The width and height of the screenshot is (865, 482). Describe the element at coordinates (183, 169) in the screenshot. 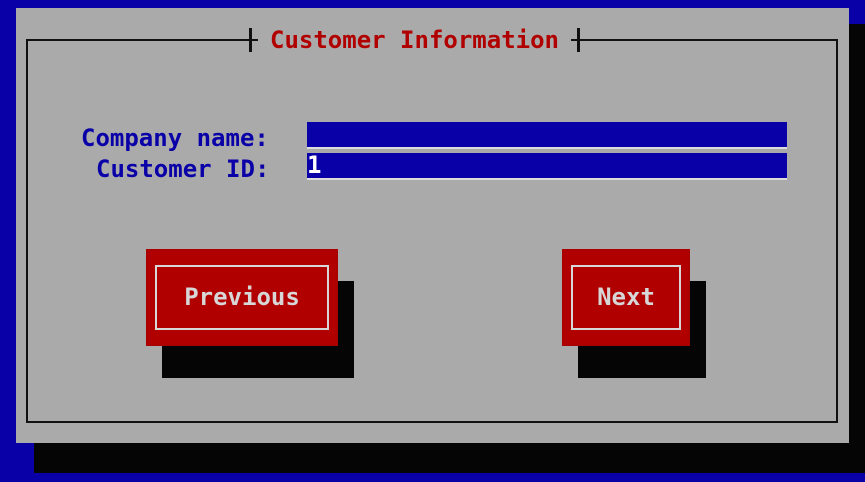

I see `customer-id-label: Customer ID:` at that location.